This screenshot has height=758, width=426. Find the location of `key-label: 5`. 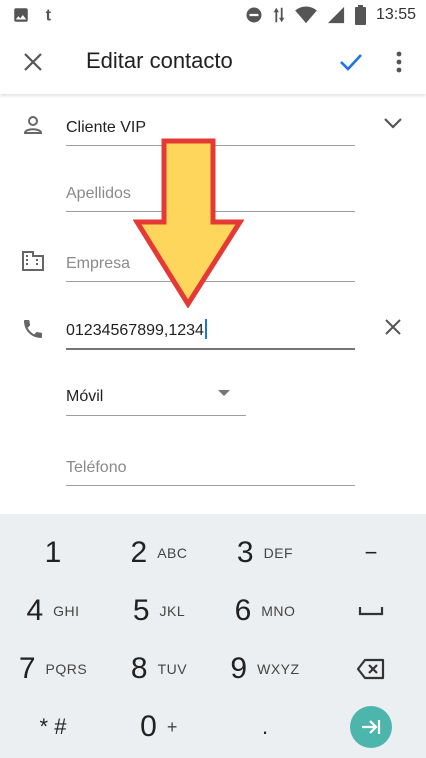

key-label: 5 is located at coordinates (141, 610).